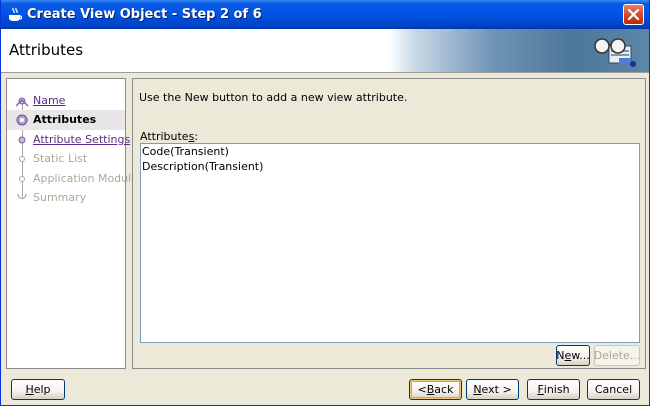 This screenshot has width=650, height=406. Describe the element at coordinates (185, 152) in the screenshot. I see `list-item: Code(Transient)` at that location.